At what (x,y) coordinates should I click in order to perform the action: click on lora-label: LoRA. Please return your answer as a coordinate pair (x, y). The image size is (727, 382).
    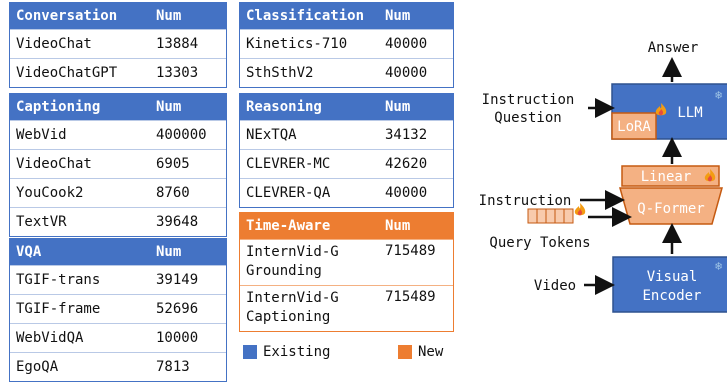
    Looking at the image, I should click on (634, 127).